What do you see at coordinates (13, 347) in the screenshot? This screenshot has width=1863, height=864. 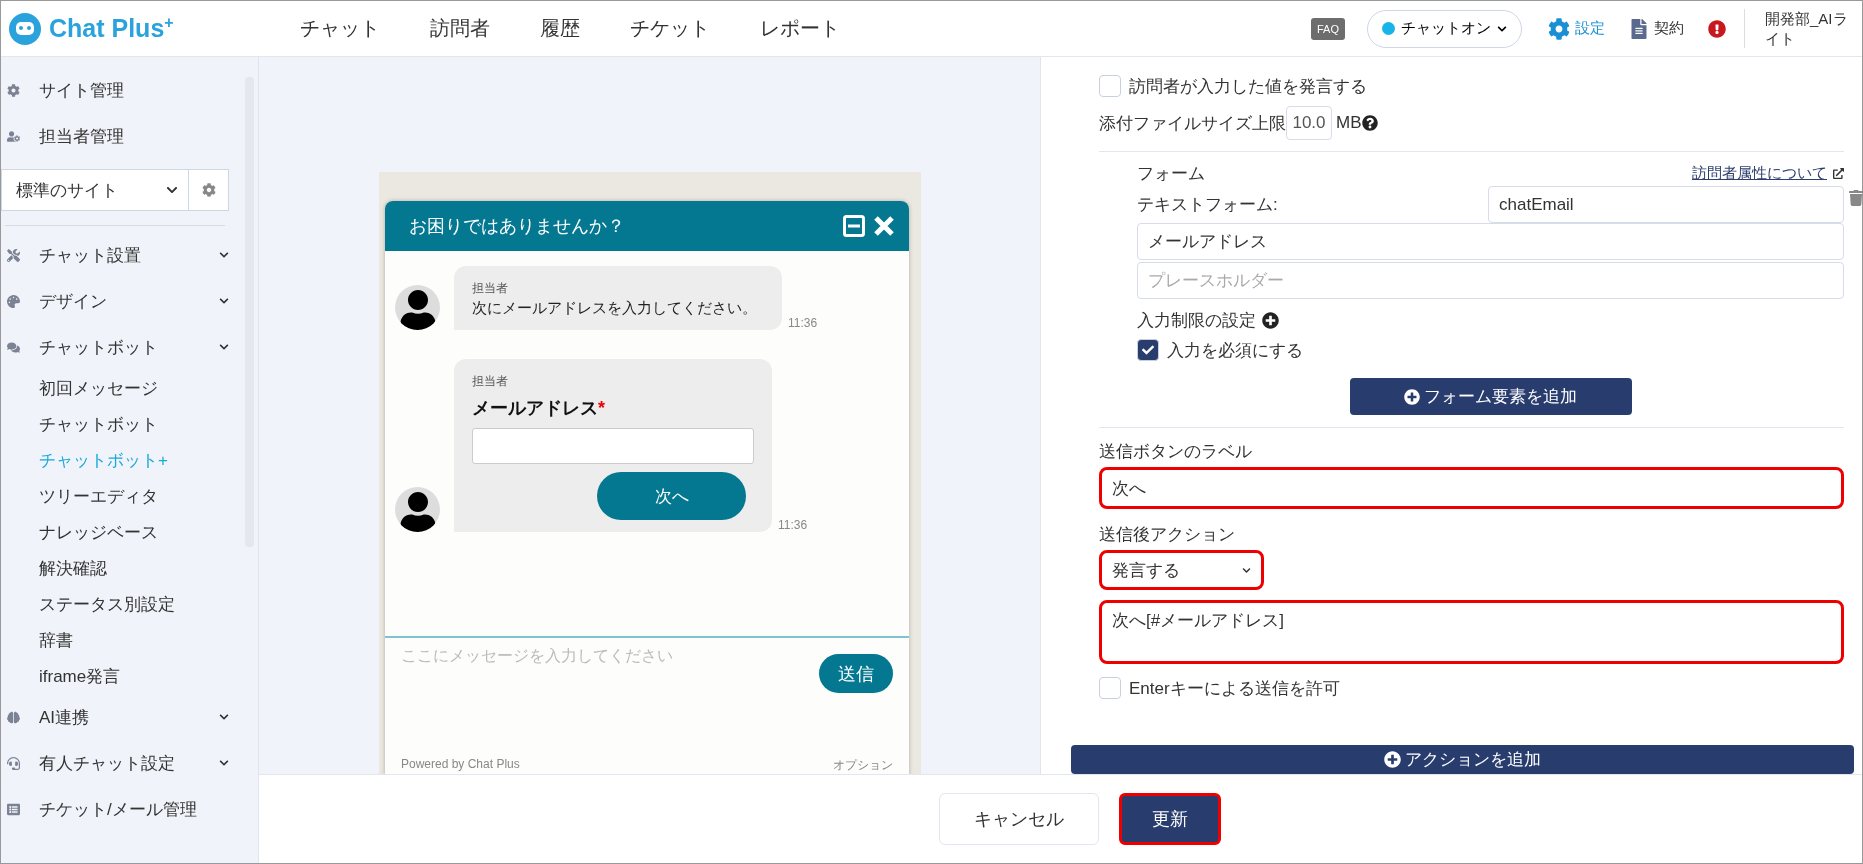 I see `chat-bubbles-icon` at bounding box center [13, 347].